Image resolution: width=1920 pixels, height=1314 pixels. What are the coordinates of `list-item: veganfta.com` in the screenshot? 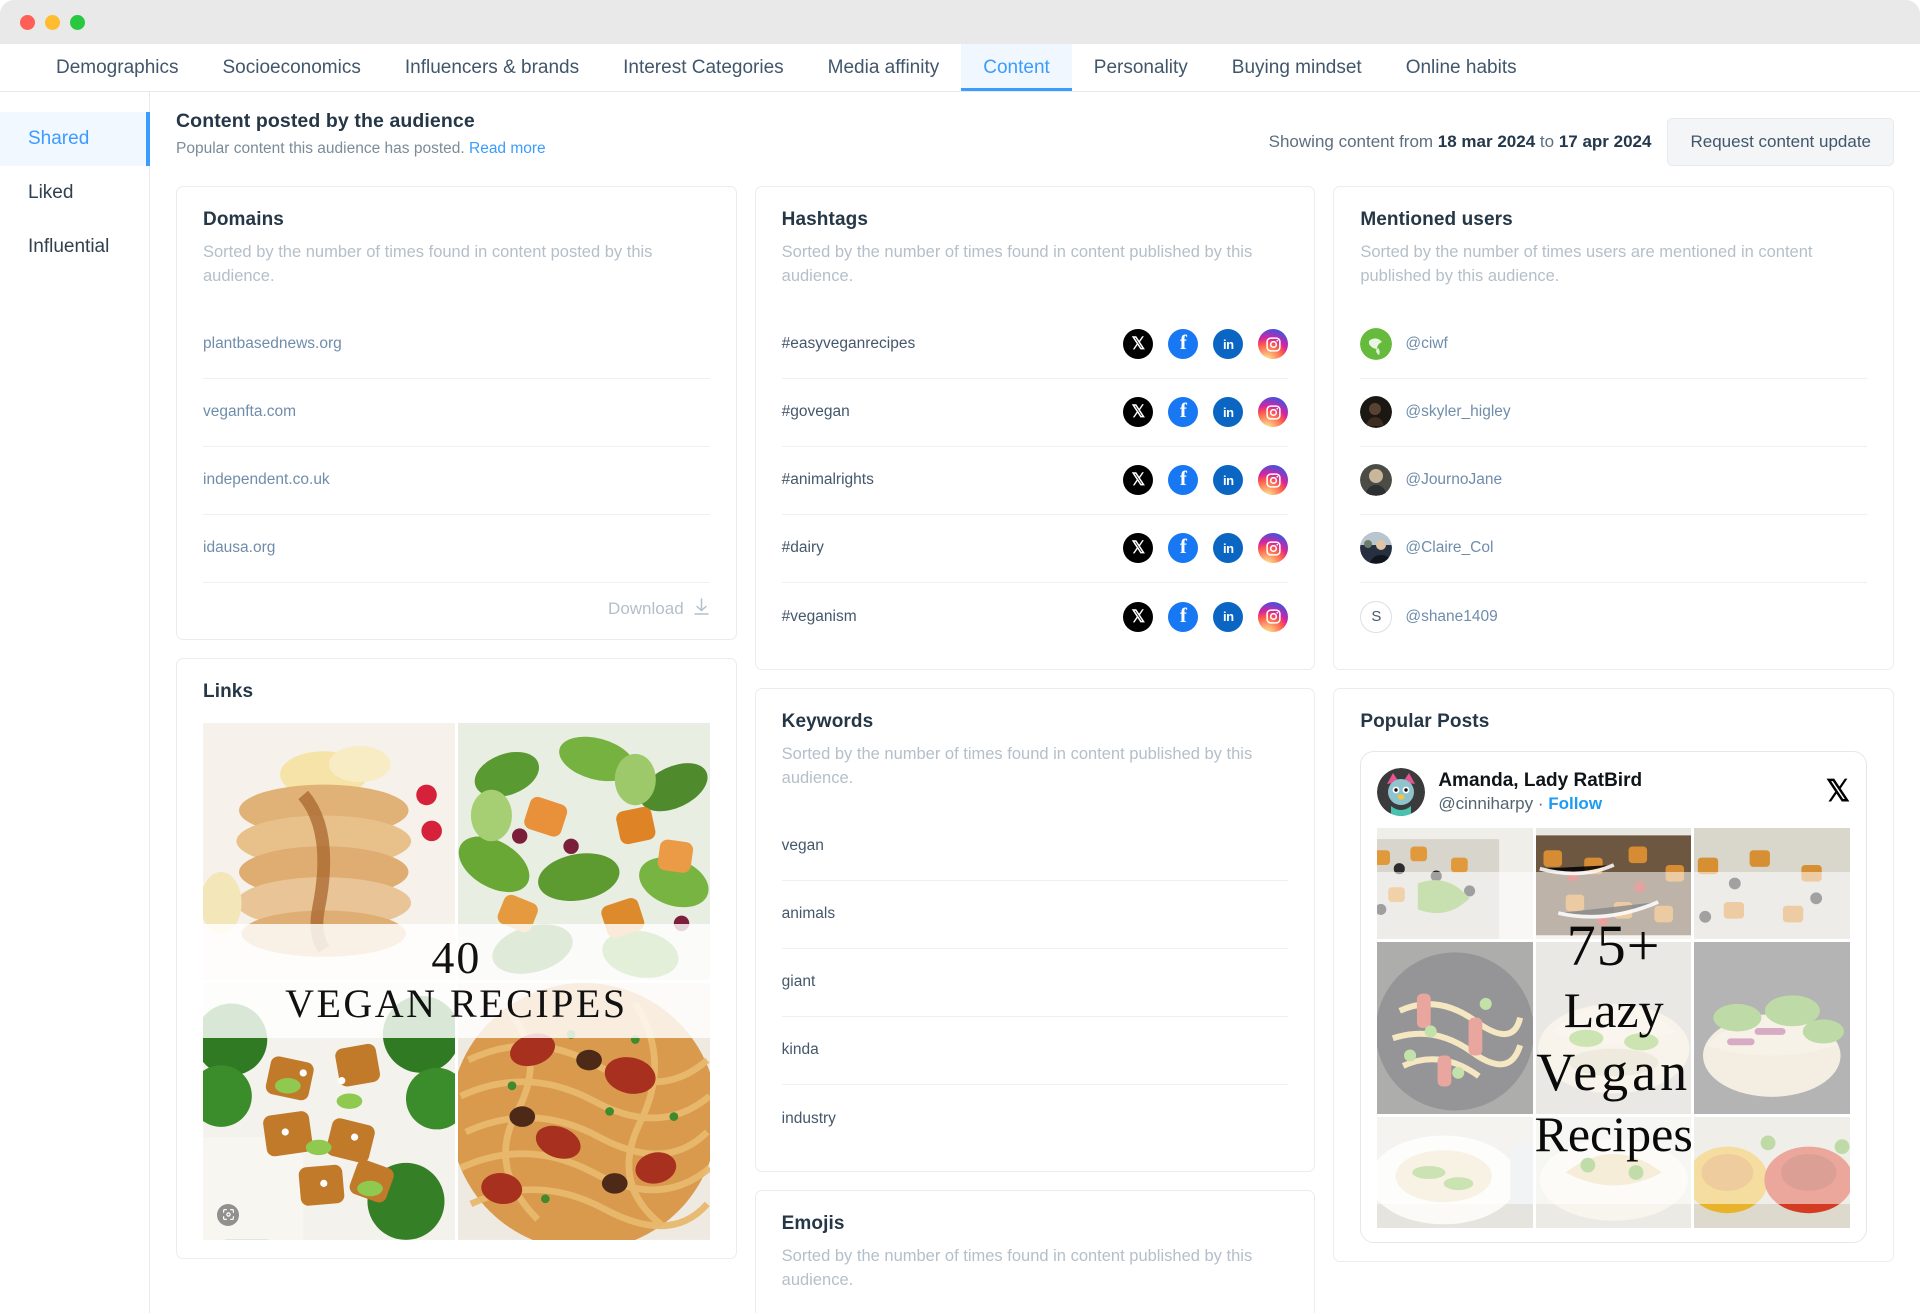 It's located at (456, 413).